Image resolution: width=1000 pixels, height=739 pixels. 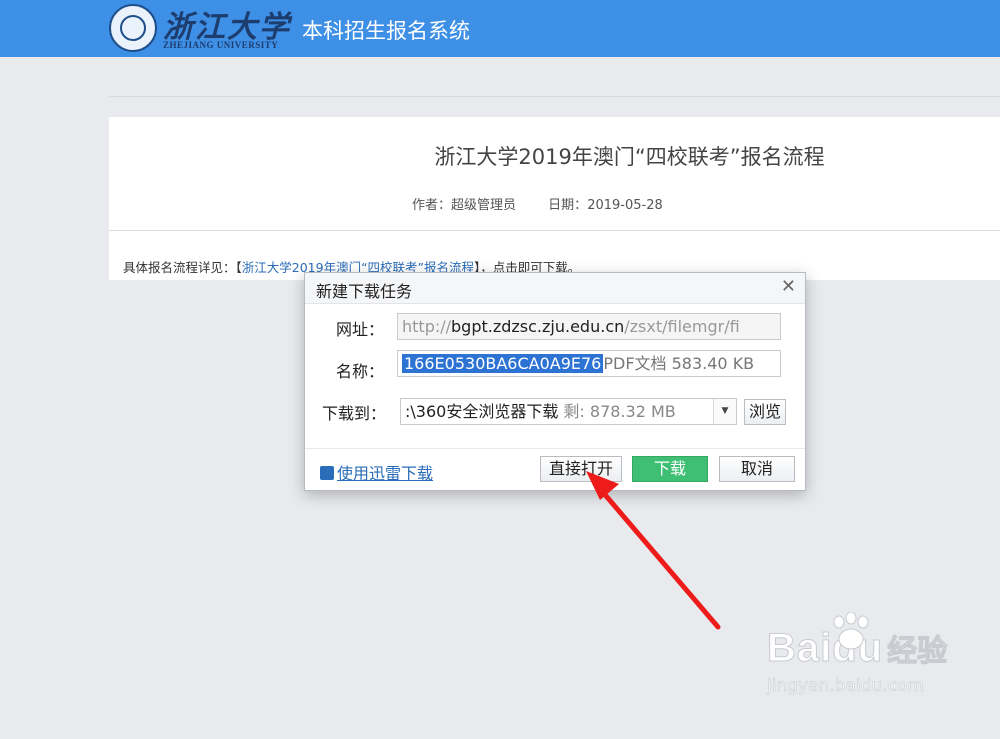 What do you see at coordinates (845, 686) in the screenshot?
I see `watermark-url: jingyan.baidu.com` at bounding box center [845, 686].